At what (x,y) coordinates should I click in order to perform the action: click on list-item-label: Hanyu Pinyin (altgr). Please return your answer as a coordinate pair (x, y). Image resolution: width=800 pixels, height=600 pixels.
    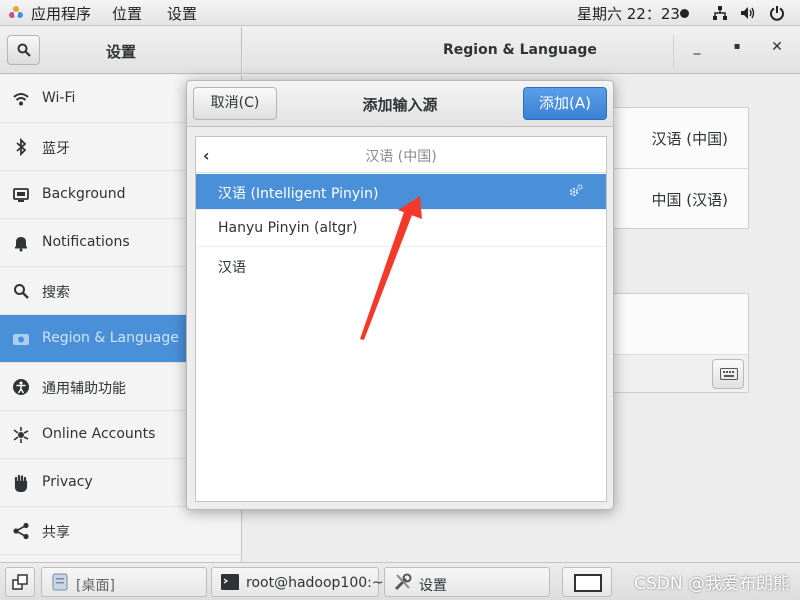
    Looking at the image, I should click on (288, 228).